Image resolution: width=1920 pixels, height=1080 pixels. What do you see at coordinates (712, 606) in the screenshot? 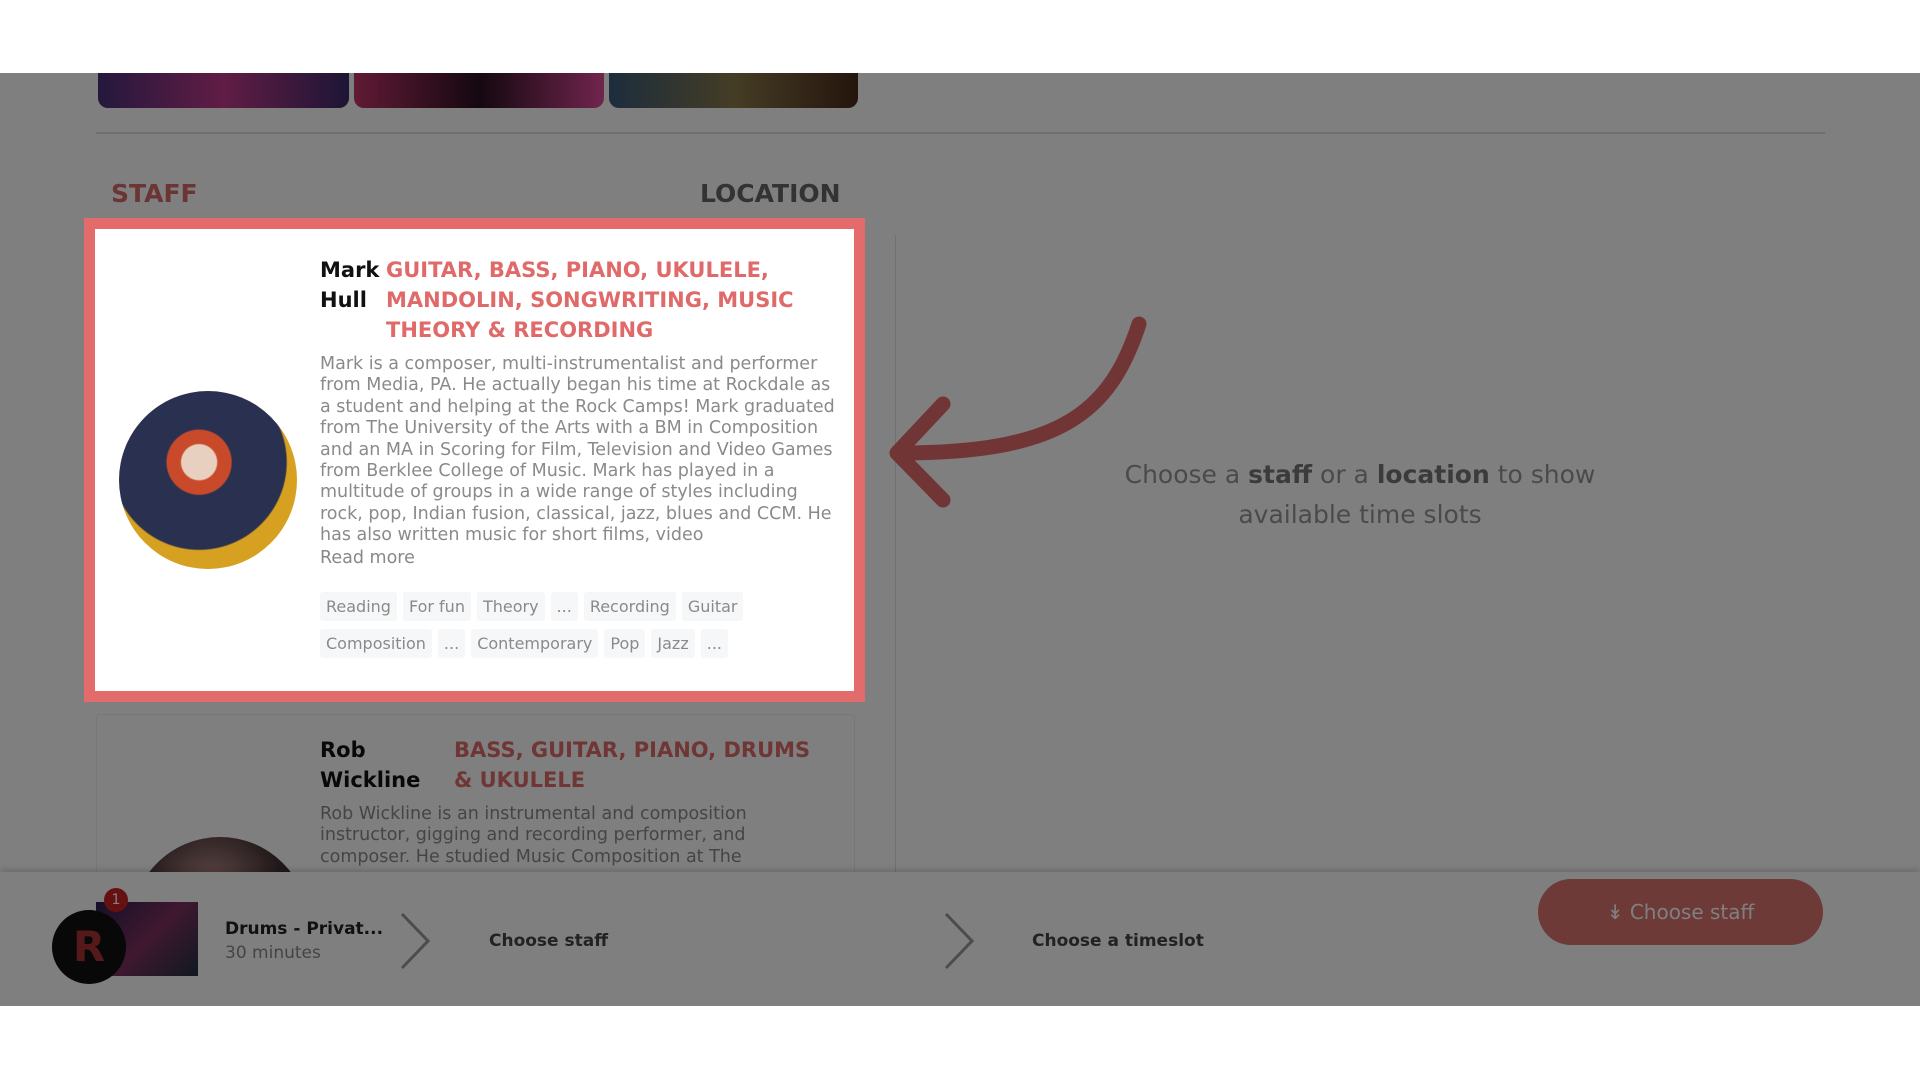
I see `tag: Guitar` at bounding box center [712, 606].